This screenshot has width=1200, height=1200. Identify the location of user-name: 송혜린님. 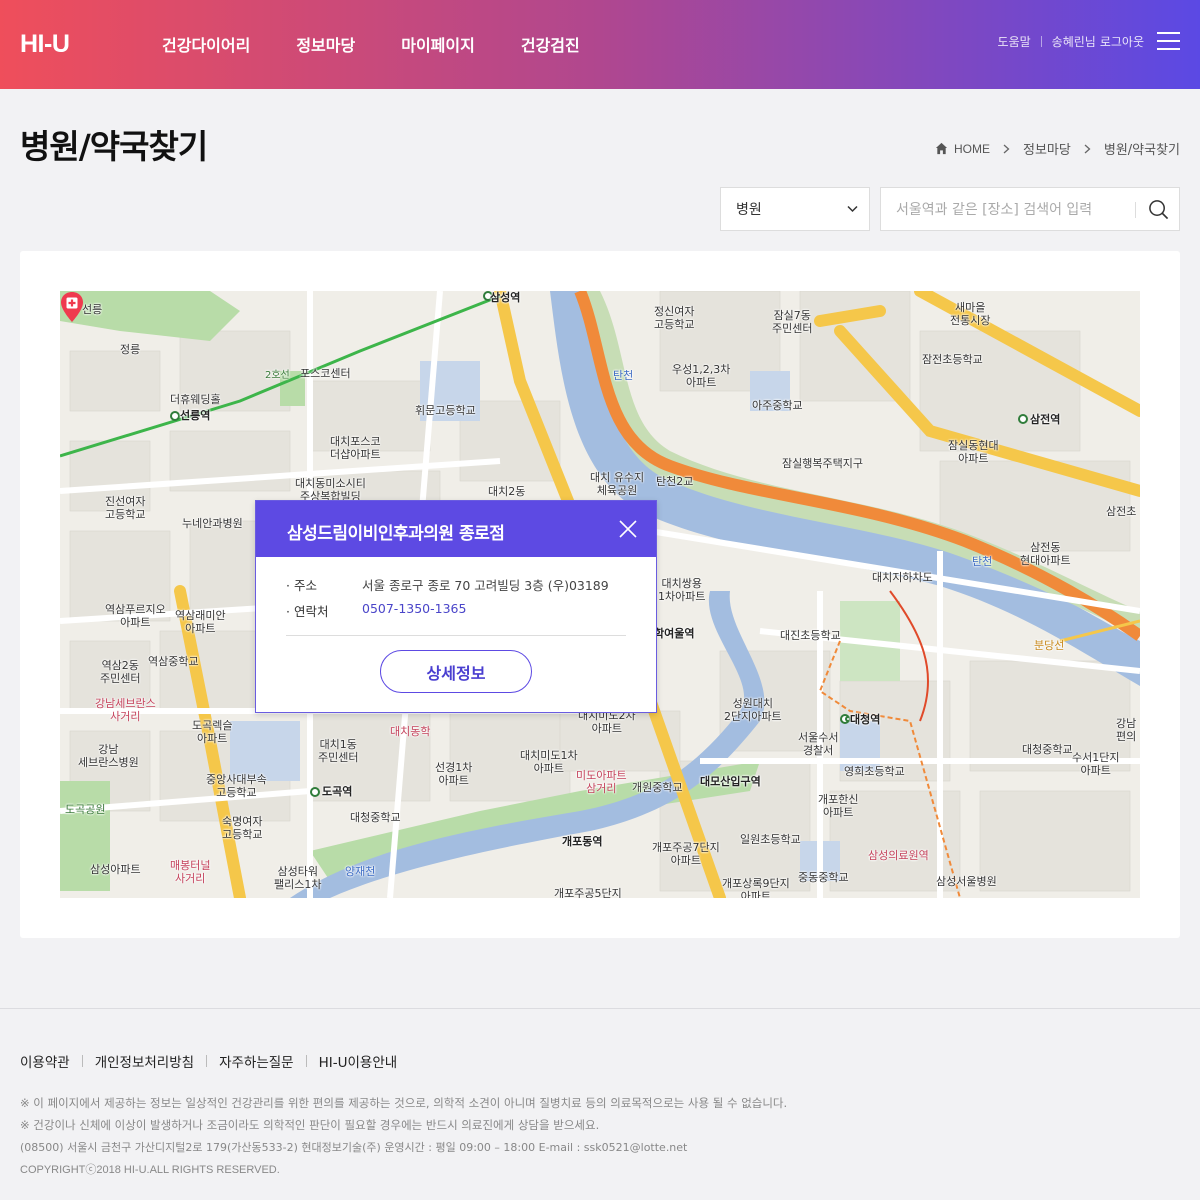
(1073, 41).